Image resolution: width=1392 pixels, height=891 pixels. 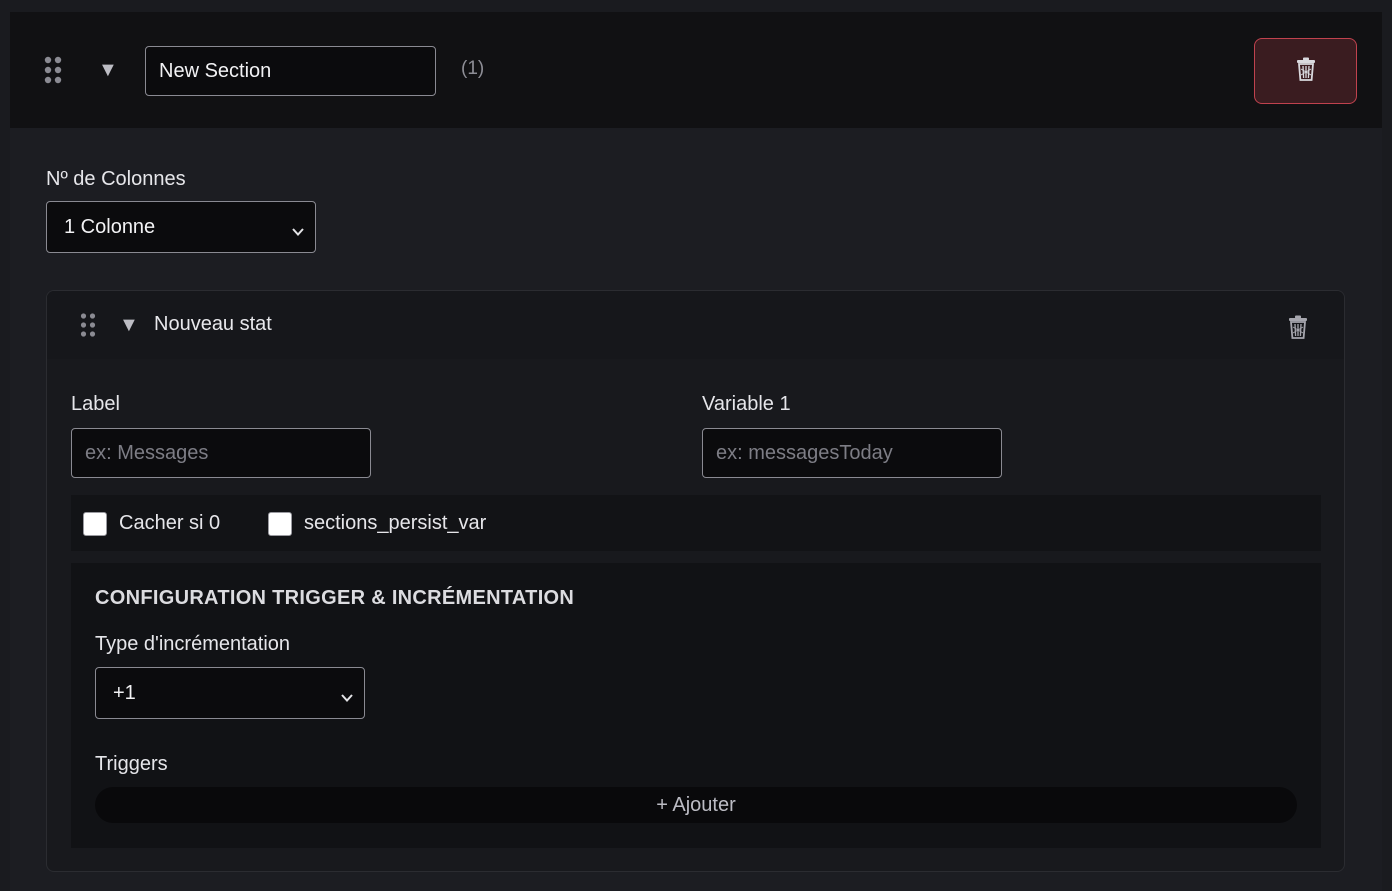 I want to click on label-input, so click(x=221, y=453).